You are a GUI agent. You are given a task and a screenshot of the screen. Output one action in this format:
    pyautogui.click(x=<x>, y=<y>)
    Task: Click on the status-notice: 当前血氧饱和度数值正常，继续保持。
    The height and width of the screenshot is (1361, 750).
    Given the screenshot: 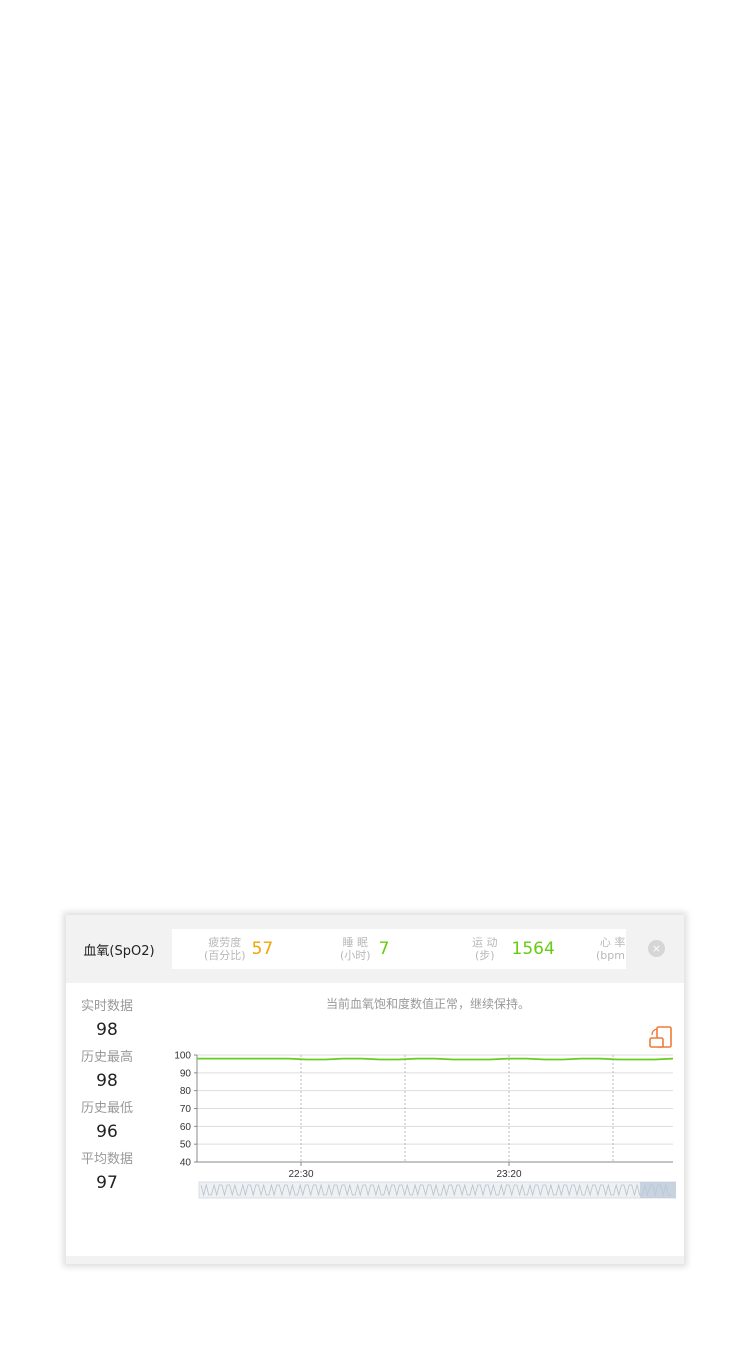 What is the action you would take?
    pyautogui.click(x=427, y=1004)
    